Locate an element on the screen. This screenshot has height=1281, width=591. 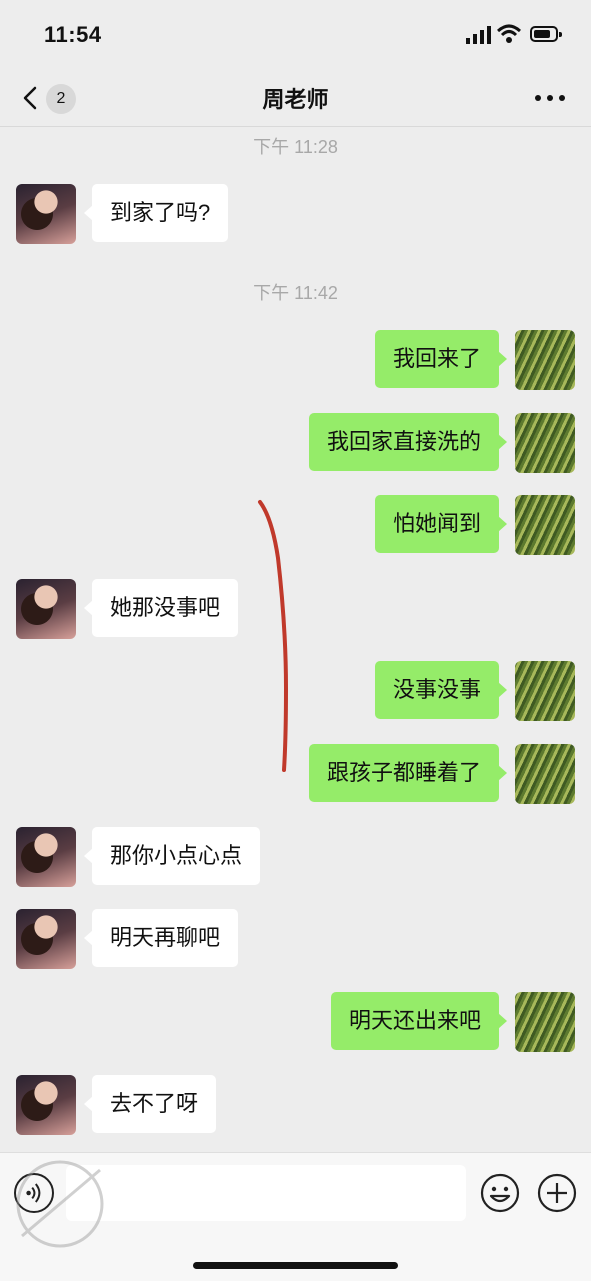
message-bubble: 没事没事 is located at coordinates (441, 690).